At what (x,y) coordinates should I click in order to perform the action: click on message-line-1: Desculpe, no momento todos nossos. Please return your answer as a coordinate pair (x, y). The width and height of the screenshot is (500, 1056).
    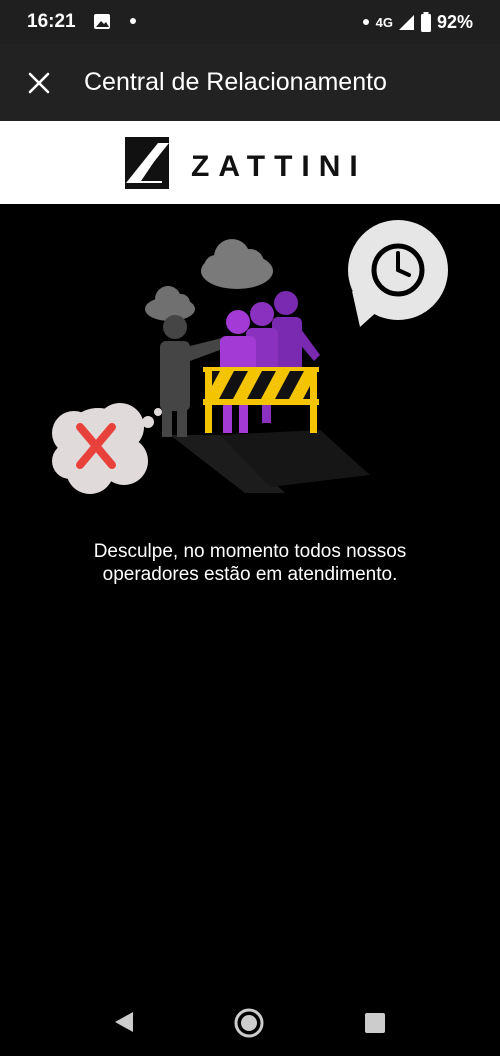
    Looking at the image, I should click on (250, 551).